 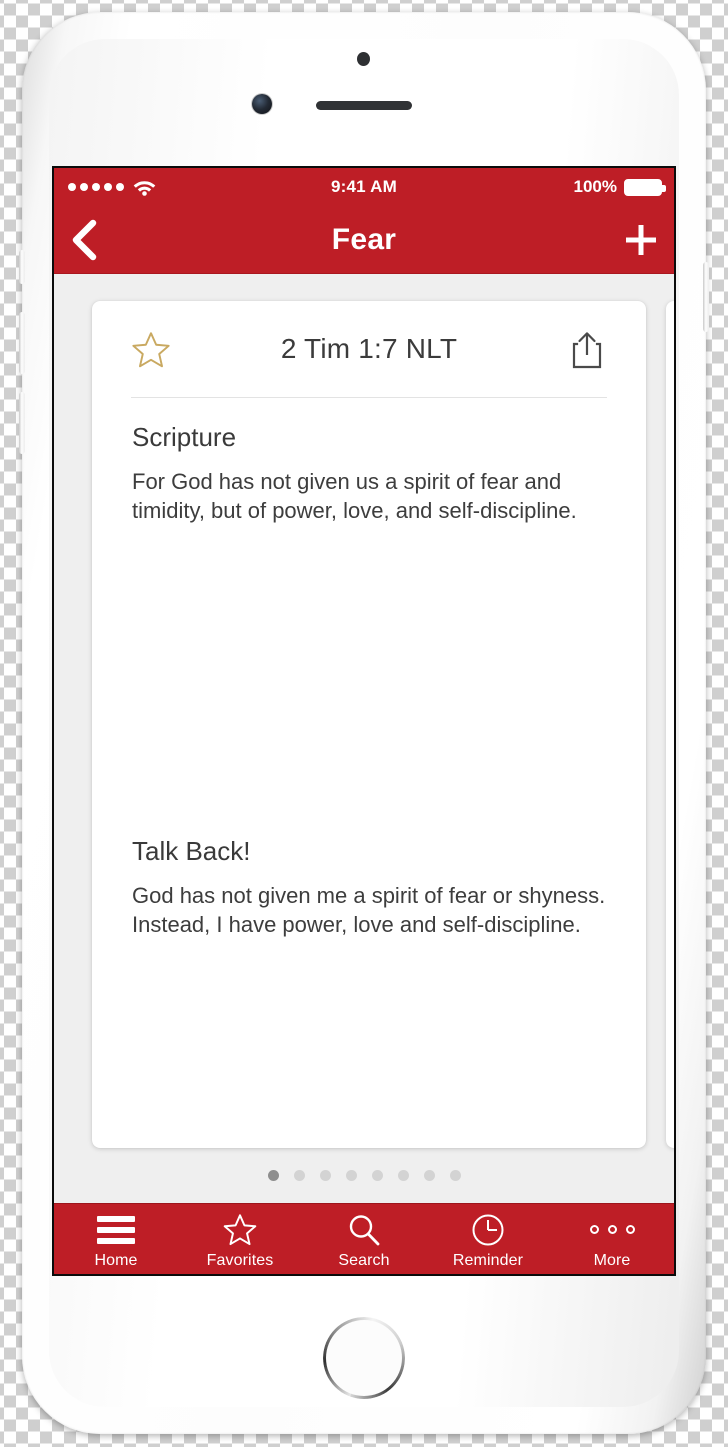 I want to click on share-button, so click(x=587, y=350).